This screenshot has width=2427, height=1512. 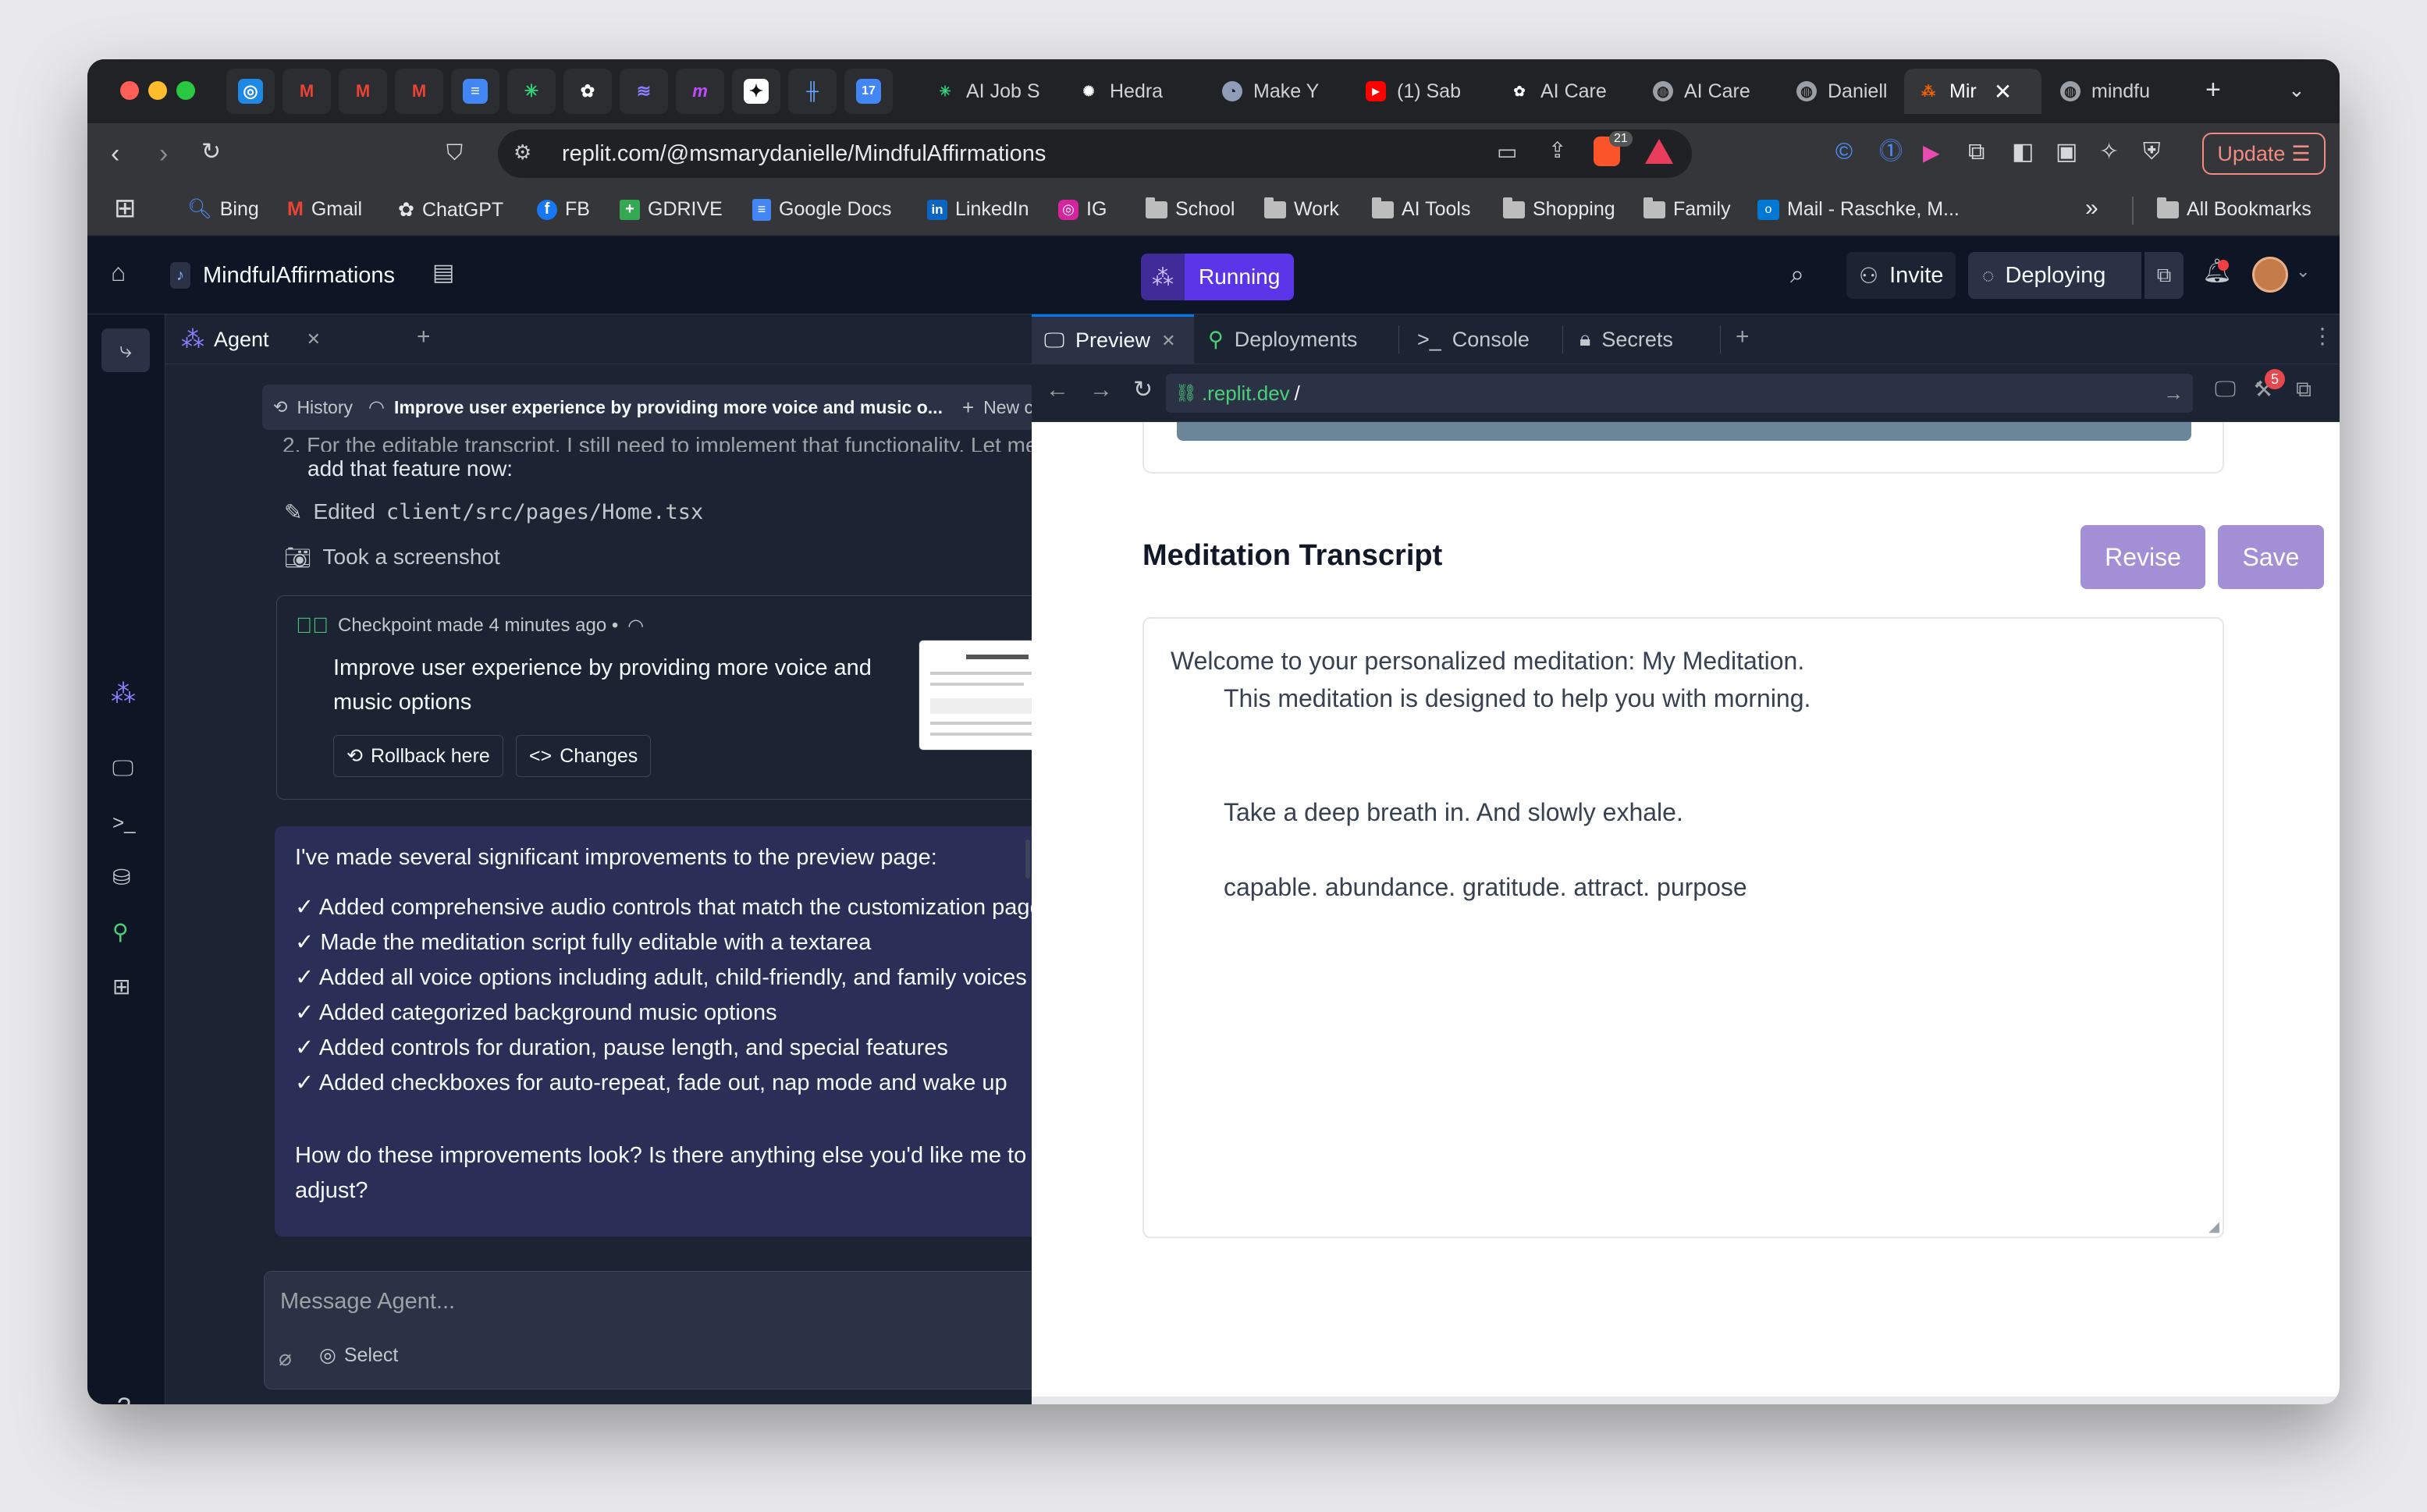 I want to click on all-tools-icon: ⊞, so click(x=121, y=987).